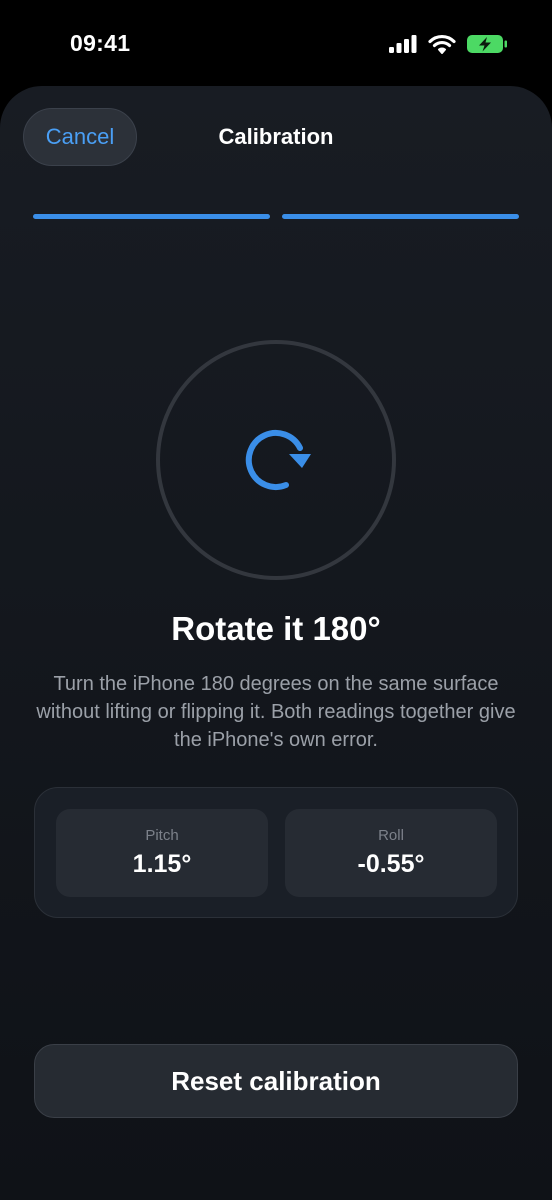 The image size is (552, 1200). What do you see at coordinates (442, 44) in the screenshot?
I see `wifi-icon` at bounding box center [442, 44].